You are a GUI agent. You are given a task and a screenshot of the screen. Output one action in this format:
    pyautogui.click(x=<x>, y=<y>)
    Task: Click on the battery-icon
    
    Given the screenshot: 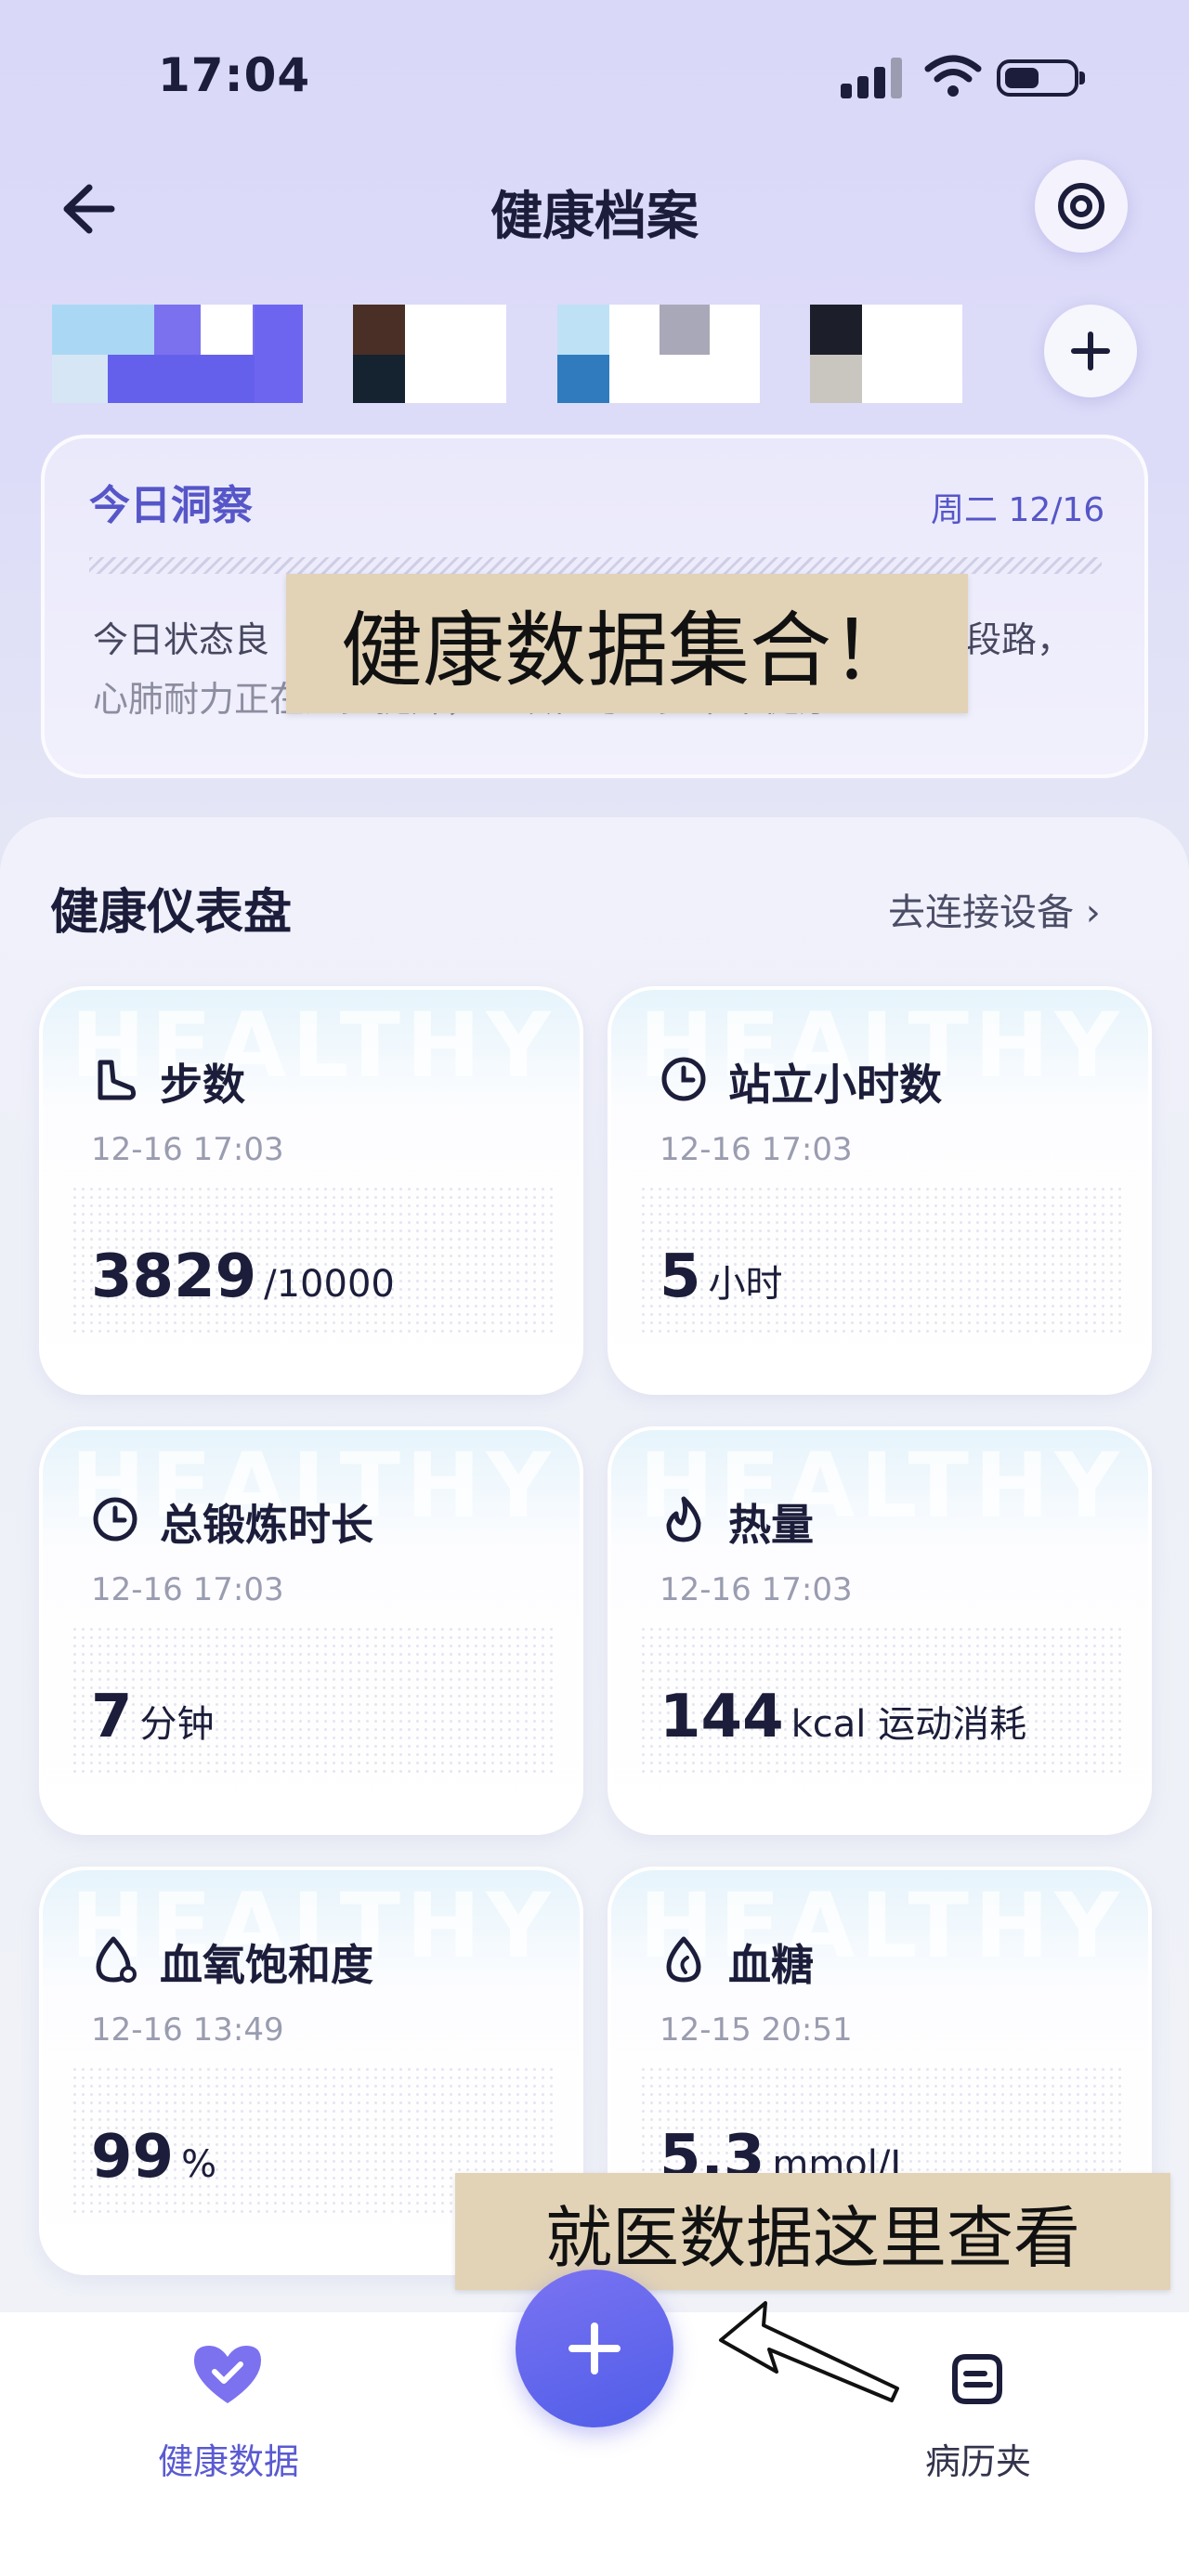 What is the action you would take?
    pyautogui.click(x=1037, y=78)
    